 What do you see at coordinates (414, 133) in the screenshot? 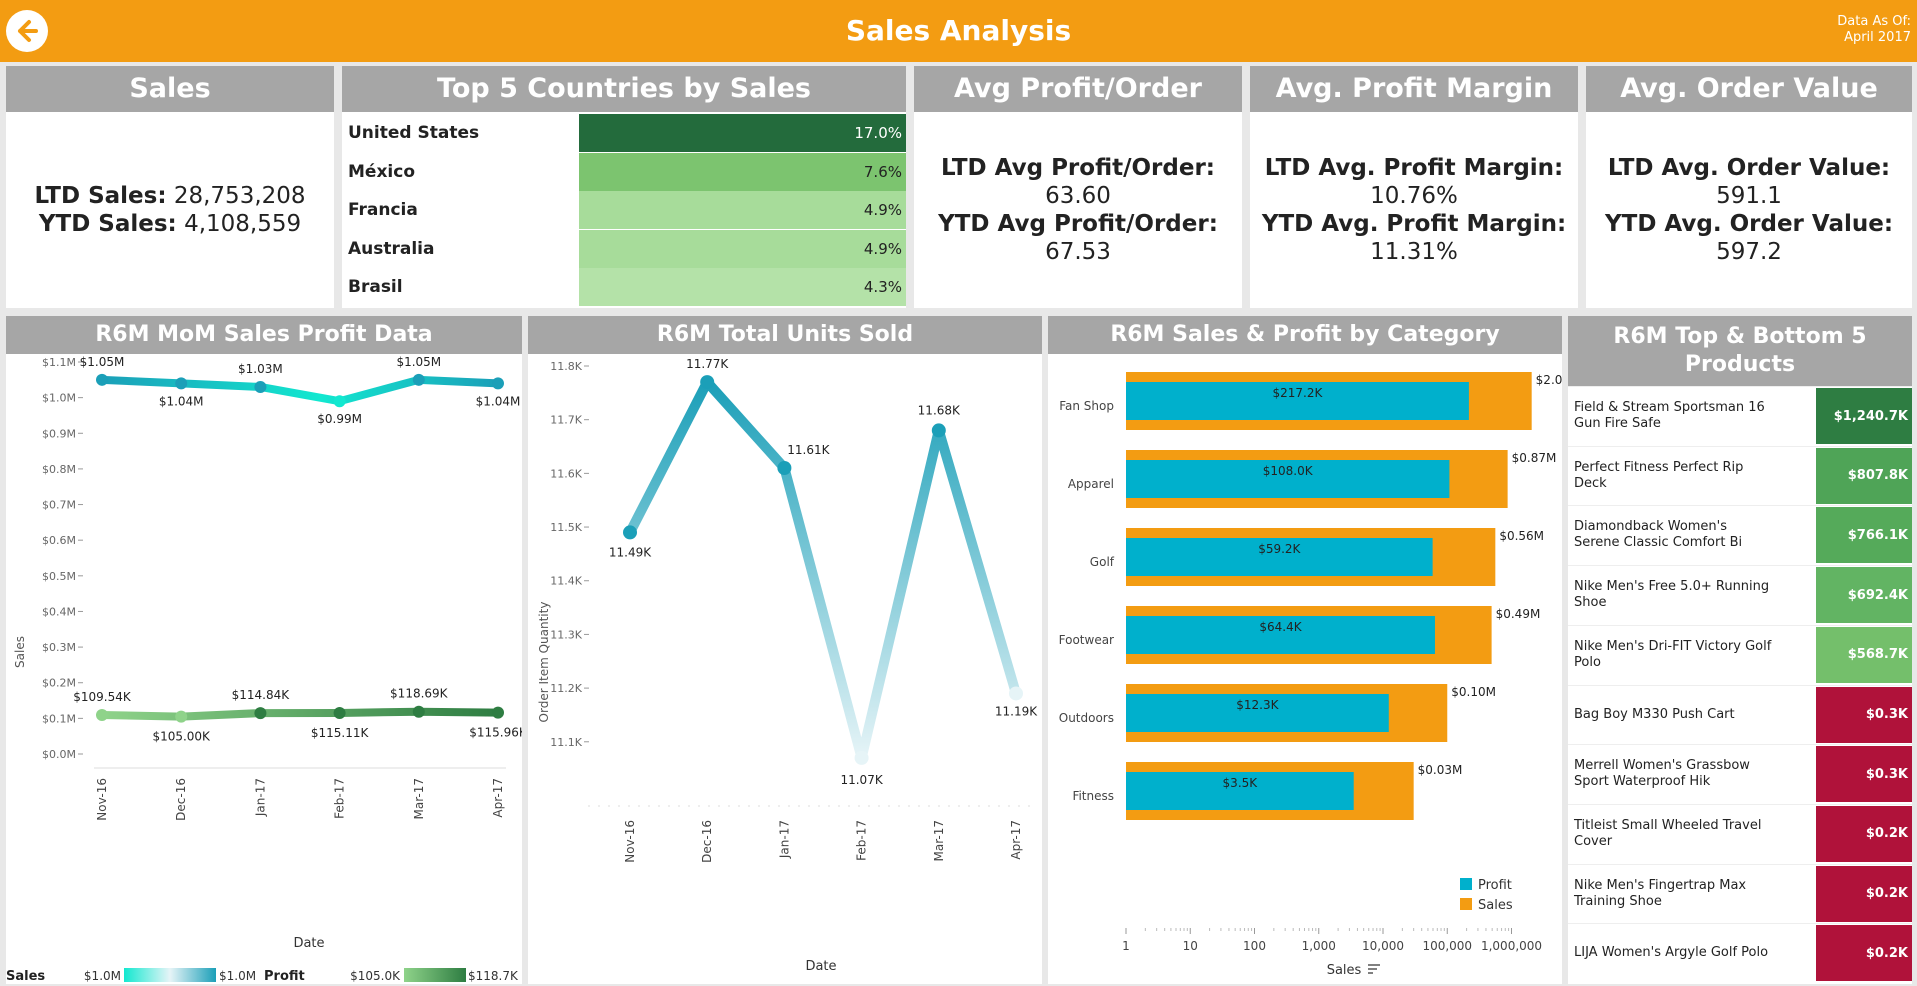
I see `country-name: United States` at bounding box center [414, 133].